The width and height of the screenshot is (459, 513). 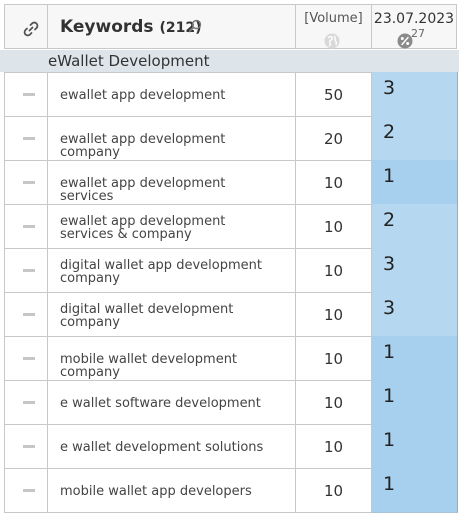 I want to click on keyword-cell: ewallet app development company, so click(x=171, y=138).